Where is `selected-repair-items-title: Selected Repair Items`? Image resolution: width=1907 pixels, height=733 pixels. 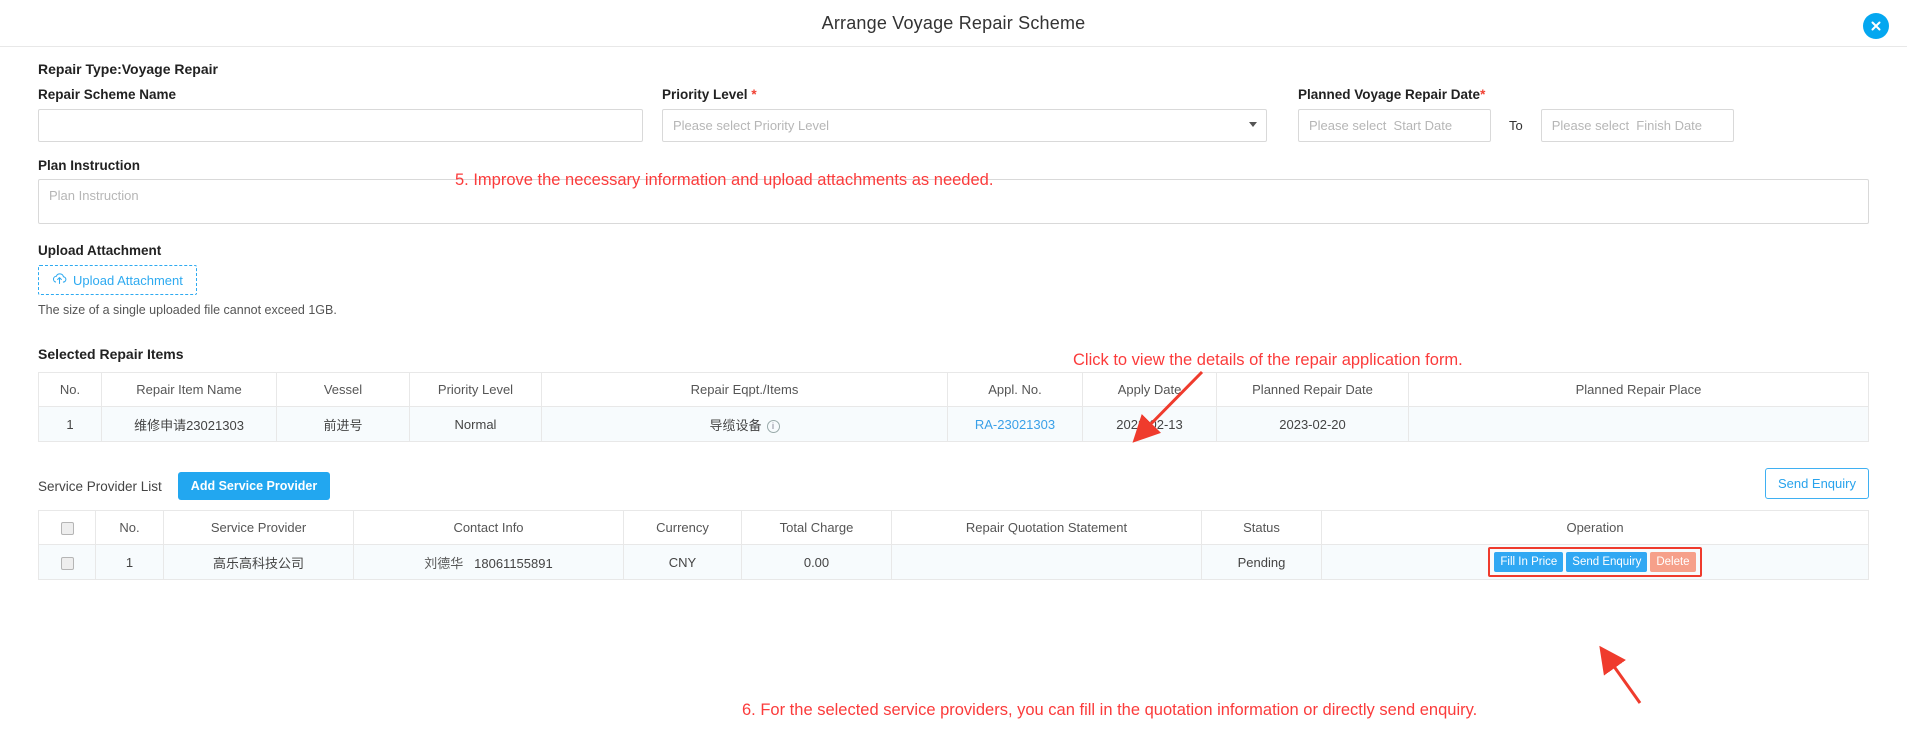
selected-repair-items-title: Selected Repair Items is located at coordinates (111, 354).